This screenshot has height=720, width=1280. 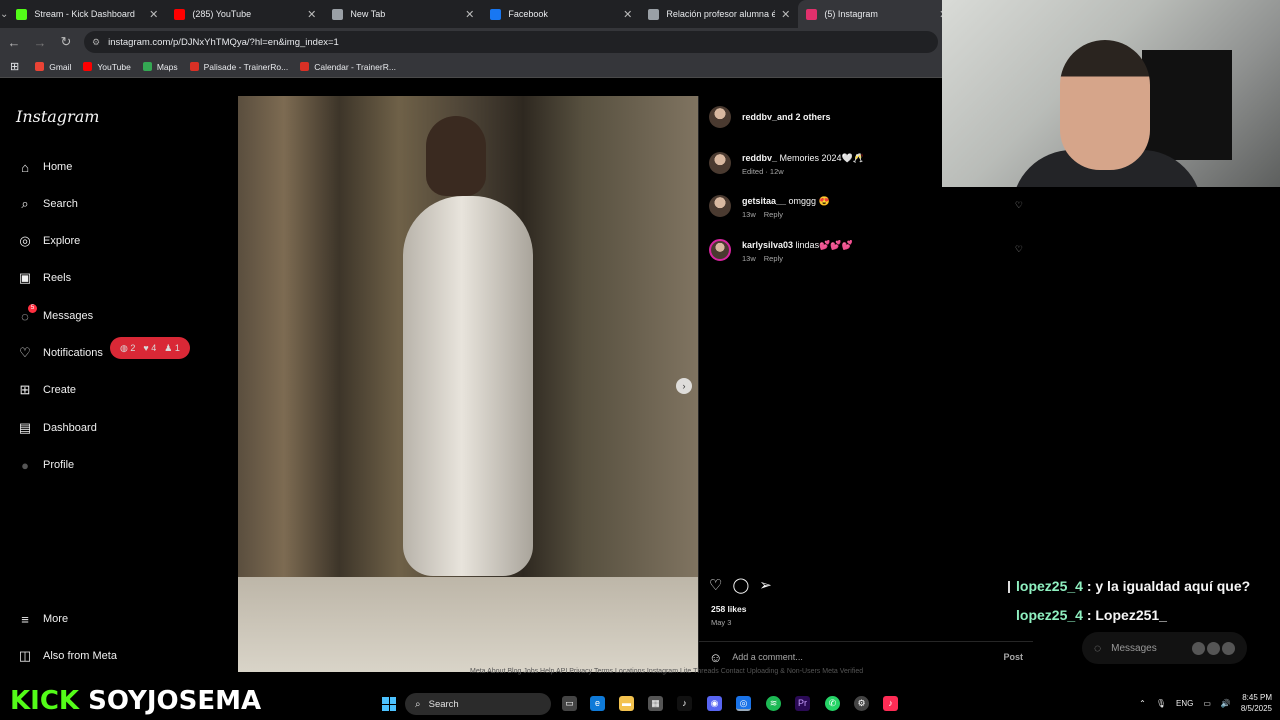 What do you see at coordinates (1184, 703) in the screenshot?
I see `language-indicator: ENG` at bounding box center [1184, 703].